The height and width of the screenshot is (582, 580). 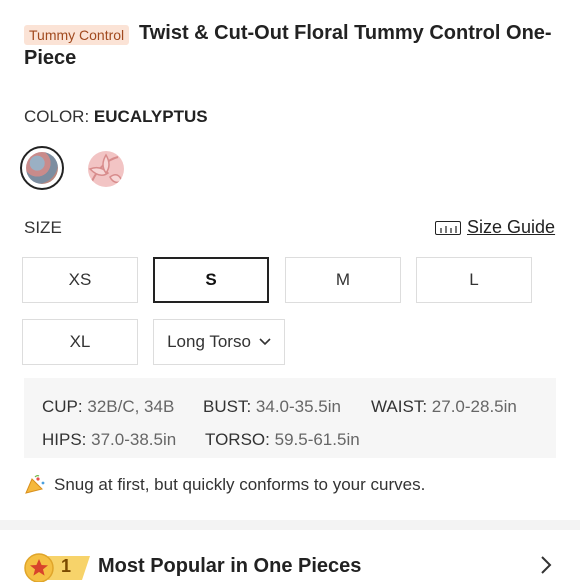 I want to click on measure-bust: BUST: 34.0-35.5in, so click(x=272, y=407).